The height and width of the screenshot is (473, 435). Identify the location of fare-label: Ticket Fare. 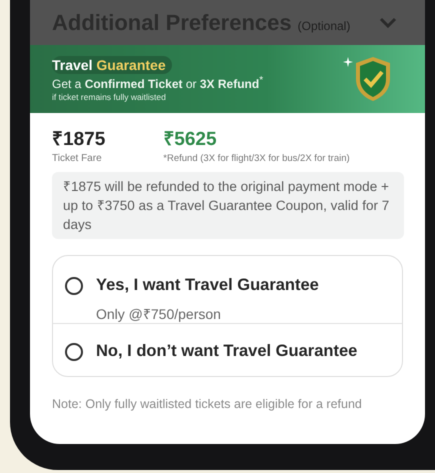
(77, 158).